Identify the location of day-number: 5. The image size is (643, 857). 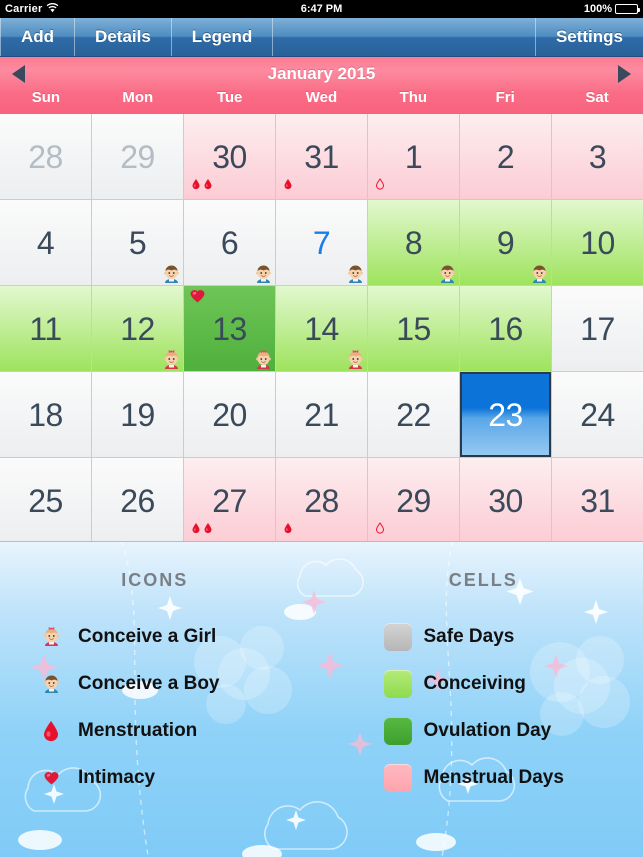
(137, 242).